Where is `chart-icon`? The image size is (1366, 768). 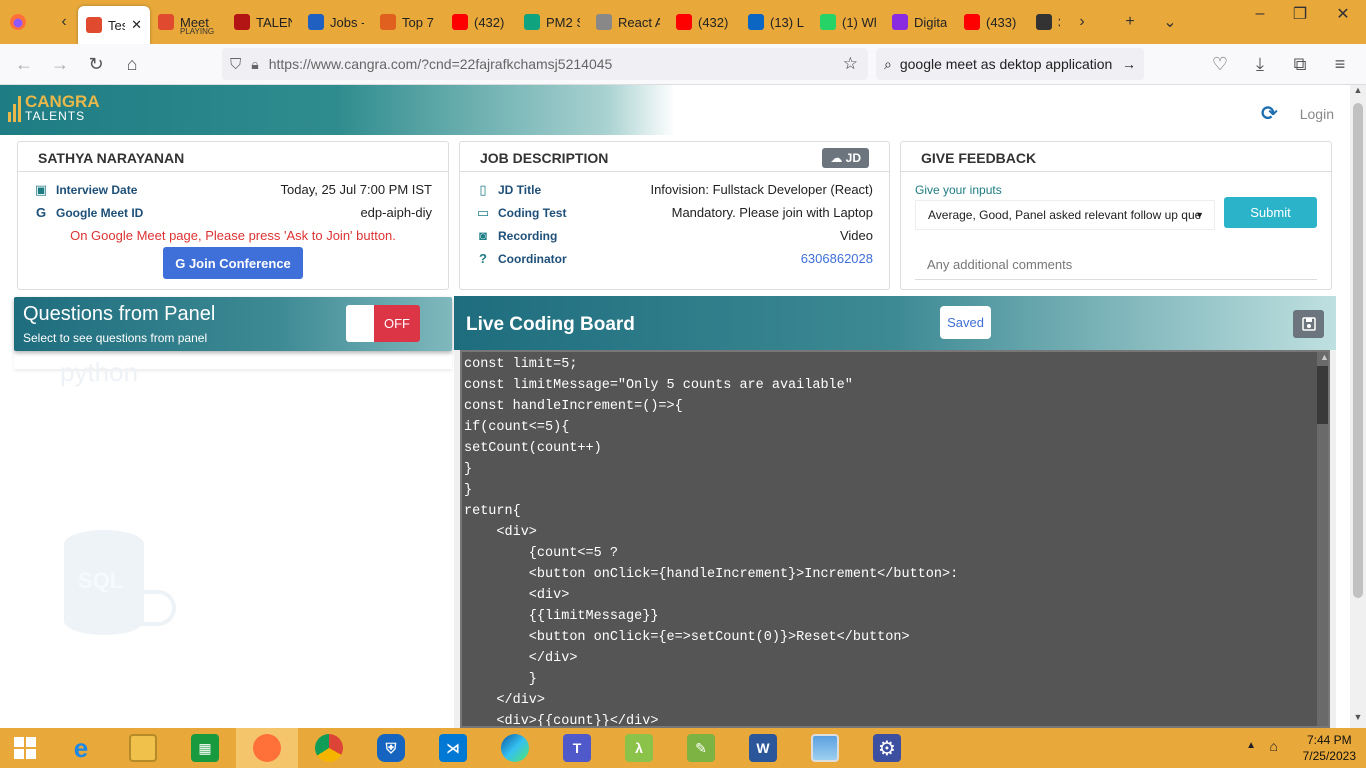 chart-icon is located at coordinates (94, 25).